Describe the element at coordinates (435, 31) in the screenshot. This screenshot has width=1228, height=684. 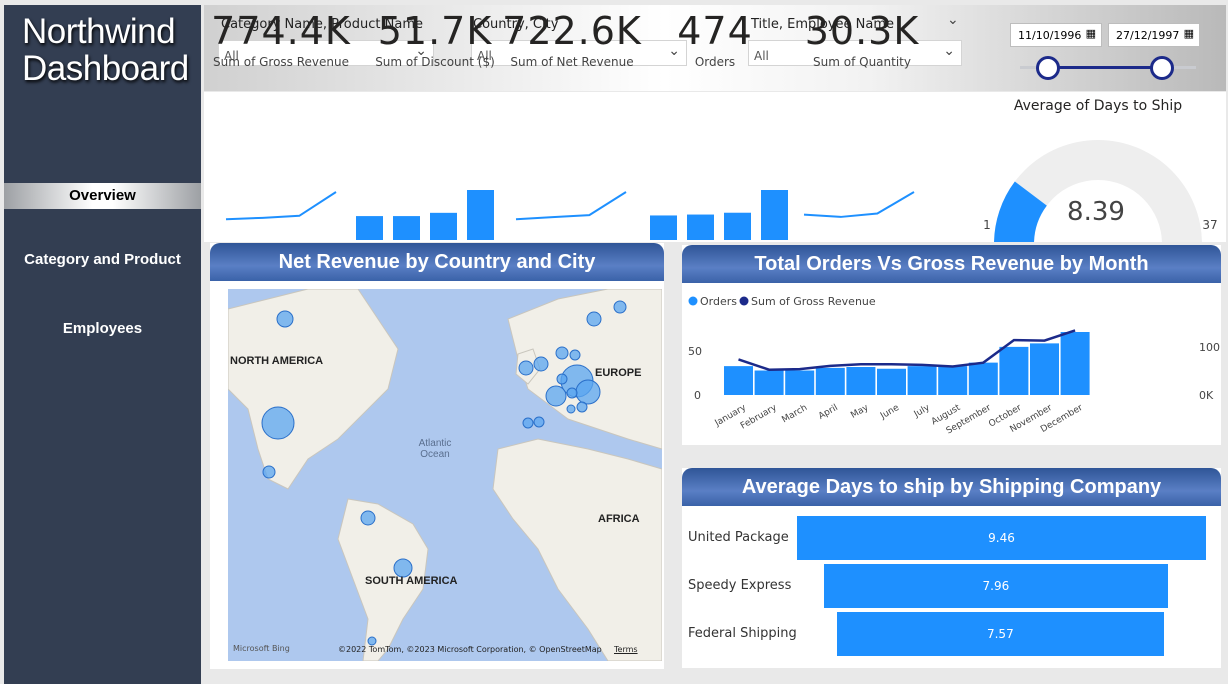
I see `kpi-value: 51.7K` at that location.